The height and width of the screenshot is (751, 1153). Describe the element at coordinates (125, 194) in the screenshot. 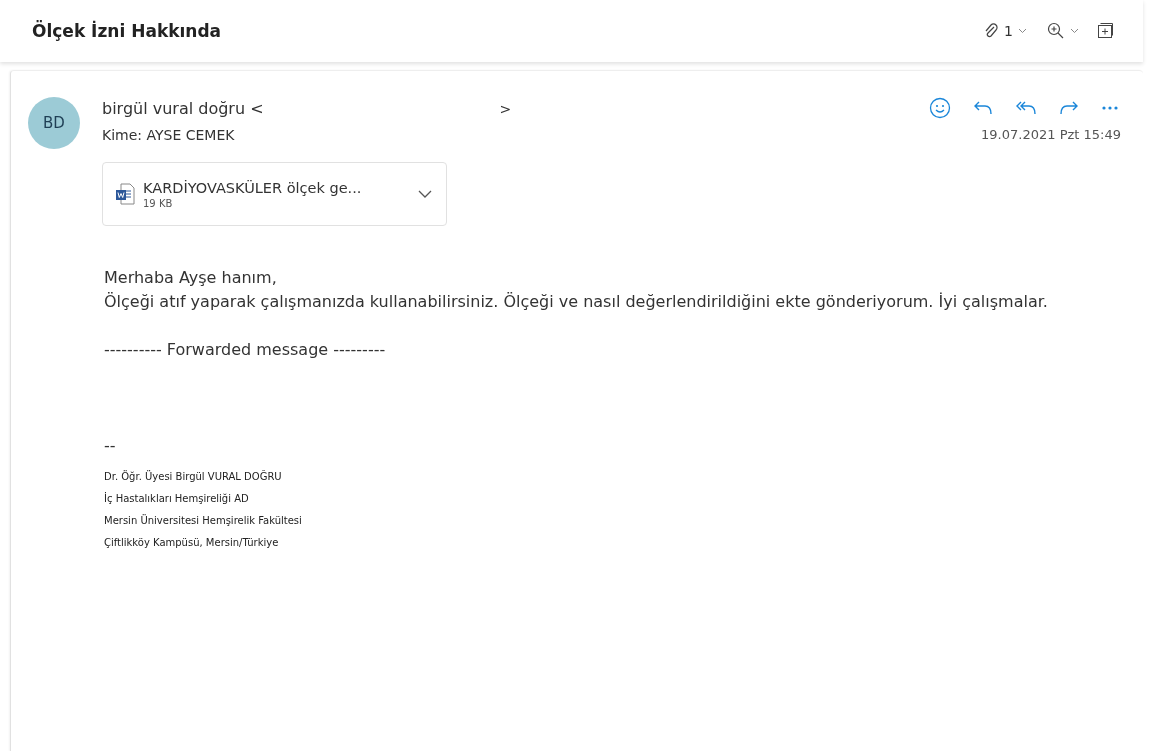

I see `word-document-icon` at that location.